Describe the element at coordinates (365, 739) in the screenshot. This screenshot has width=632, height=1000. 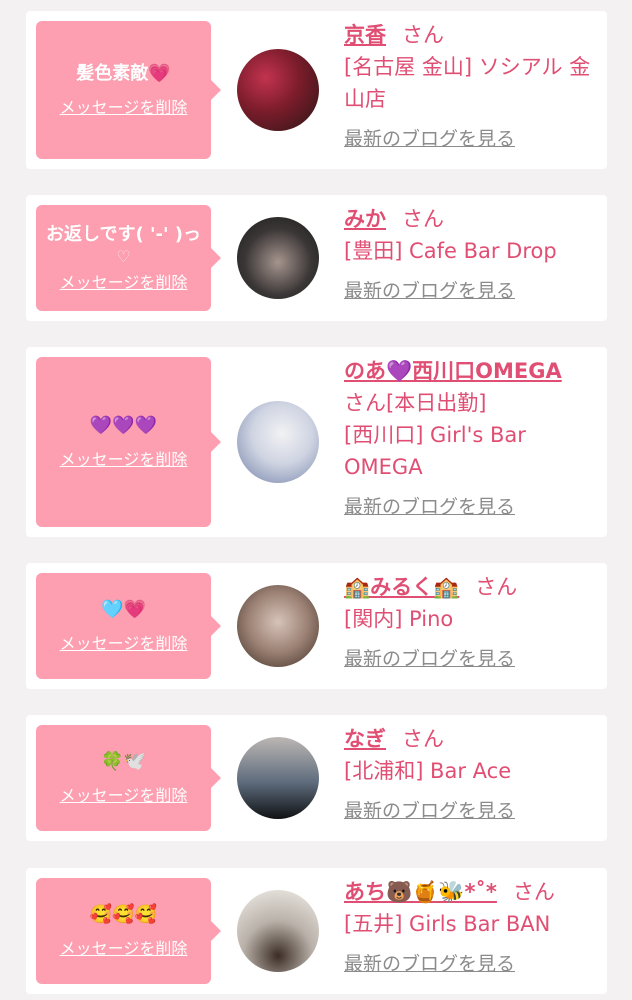
I see `sender-name-link: なぎ` at that location.